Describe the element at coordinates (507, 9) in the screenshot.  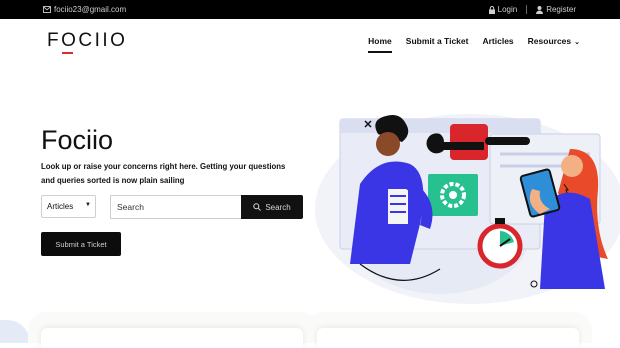
I see `login-label: Login` at that location.